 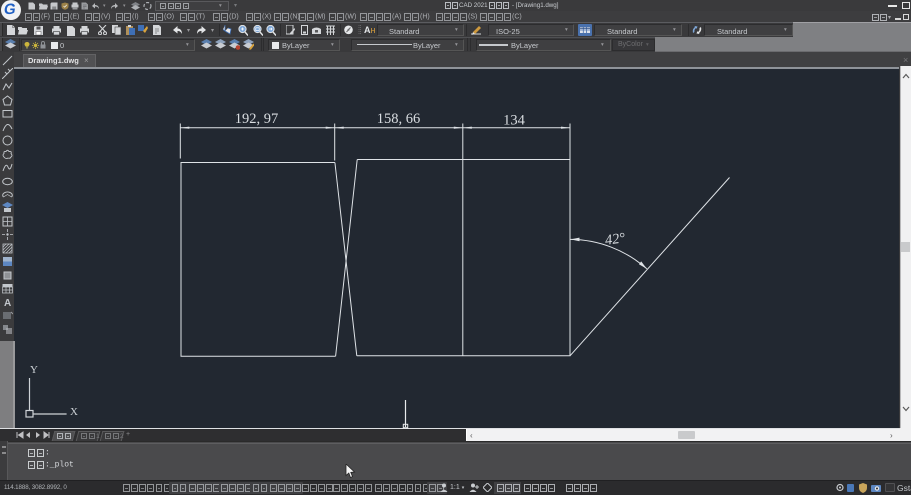 What do you see at coordinates (615, 239) in the screenshot?
I see `svg-text: 42°` at bounding box center [615, 239].